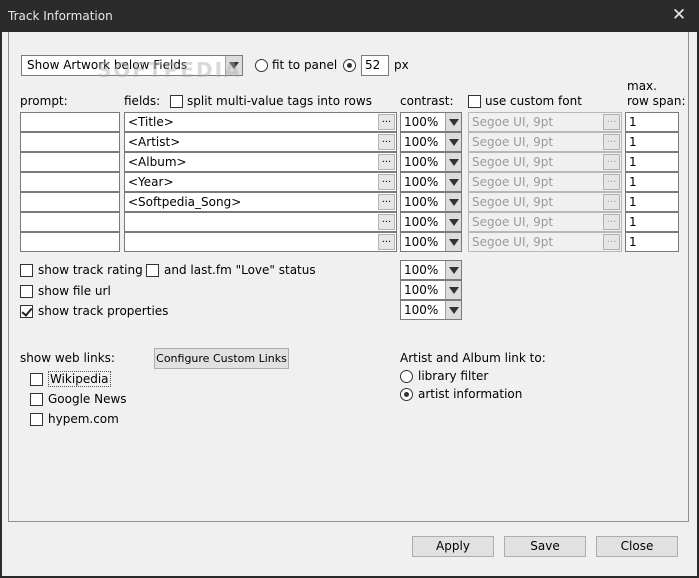 This screenshot has height=578, width=699. Describe the element at coordinates (349, 65) in the screenshot. I see `fixed-size-radio` at that location.